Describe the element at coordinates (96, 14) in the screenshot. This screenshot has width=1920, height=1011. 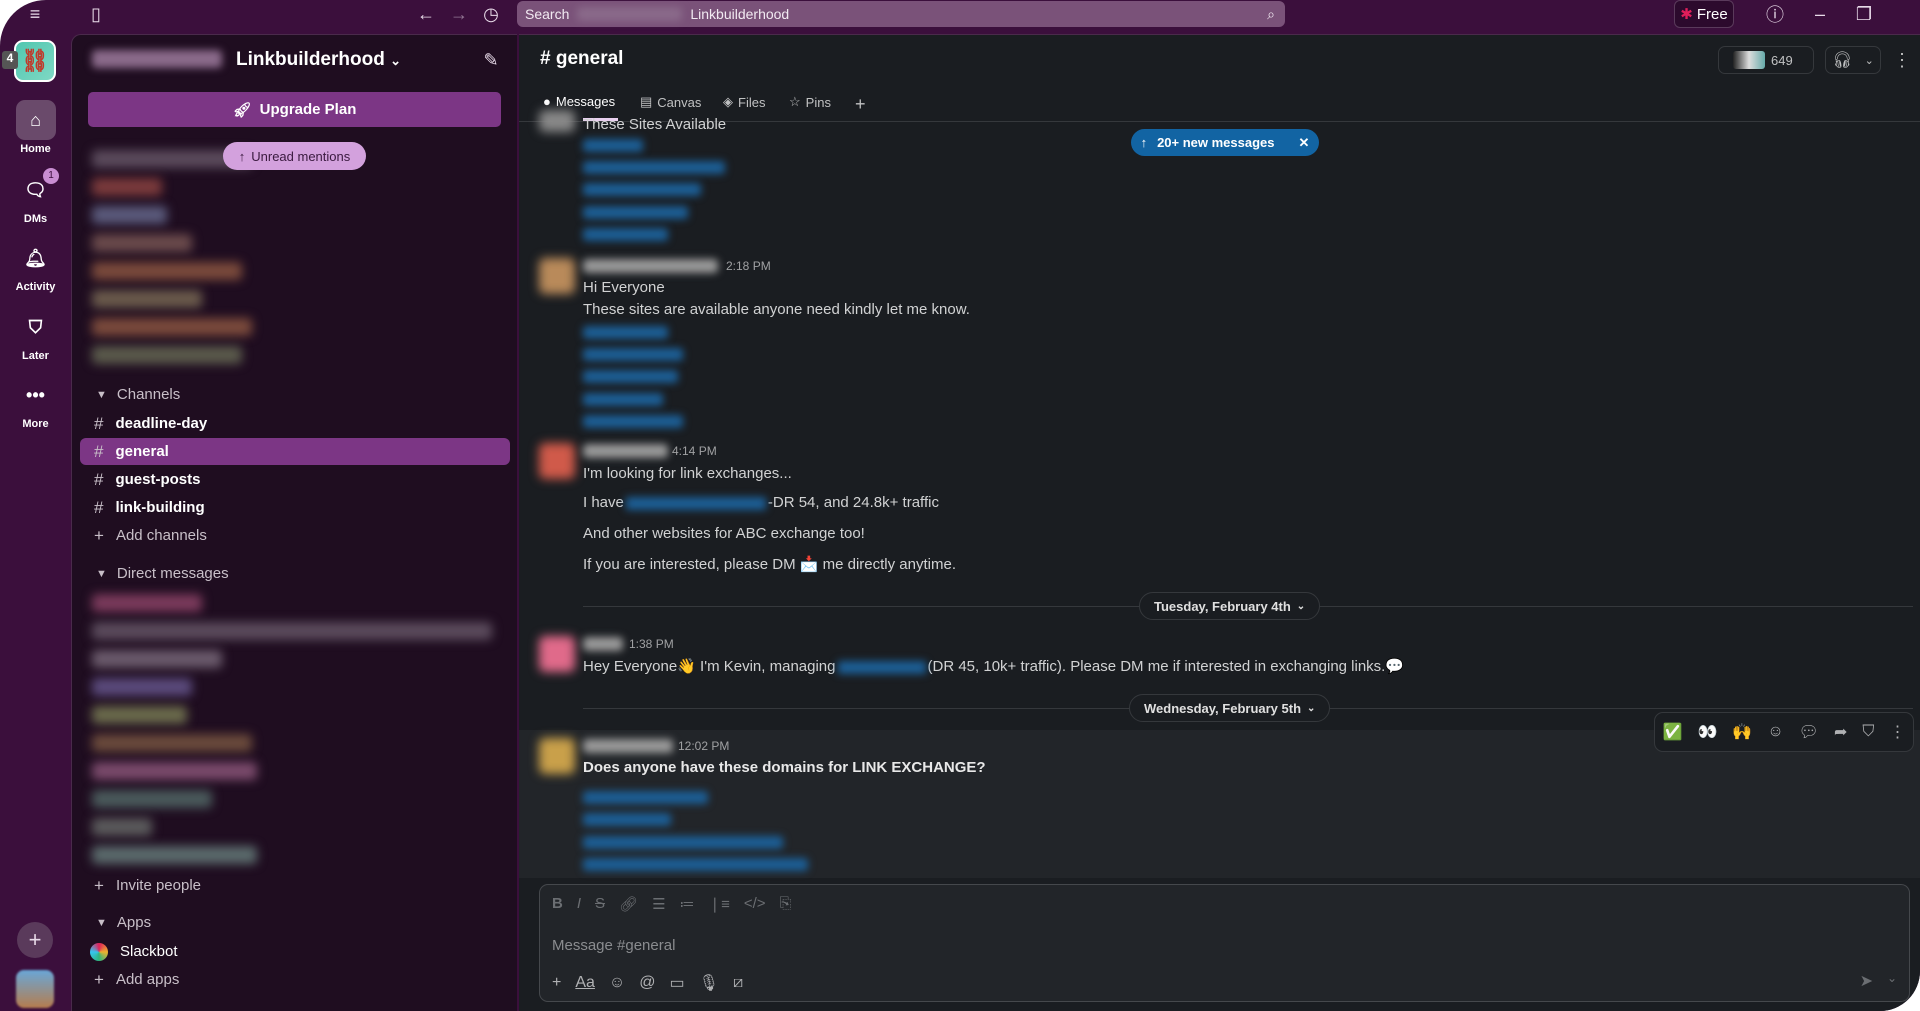
I see `sidebar-toggle-icon: ▯` at that location.